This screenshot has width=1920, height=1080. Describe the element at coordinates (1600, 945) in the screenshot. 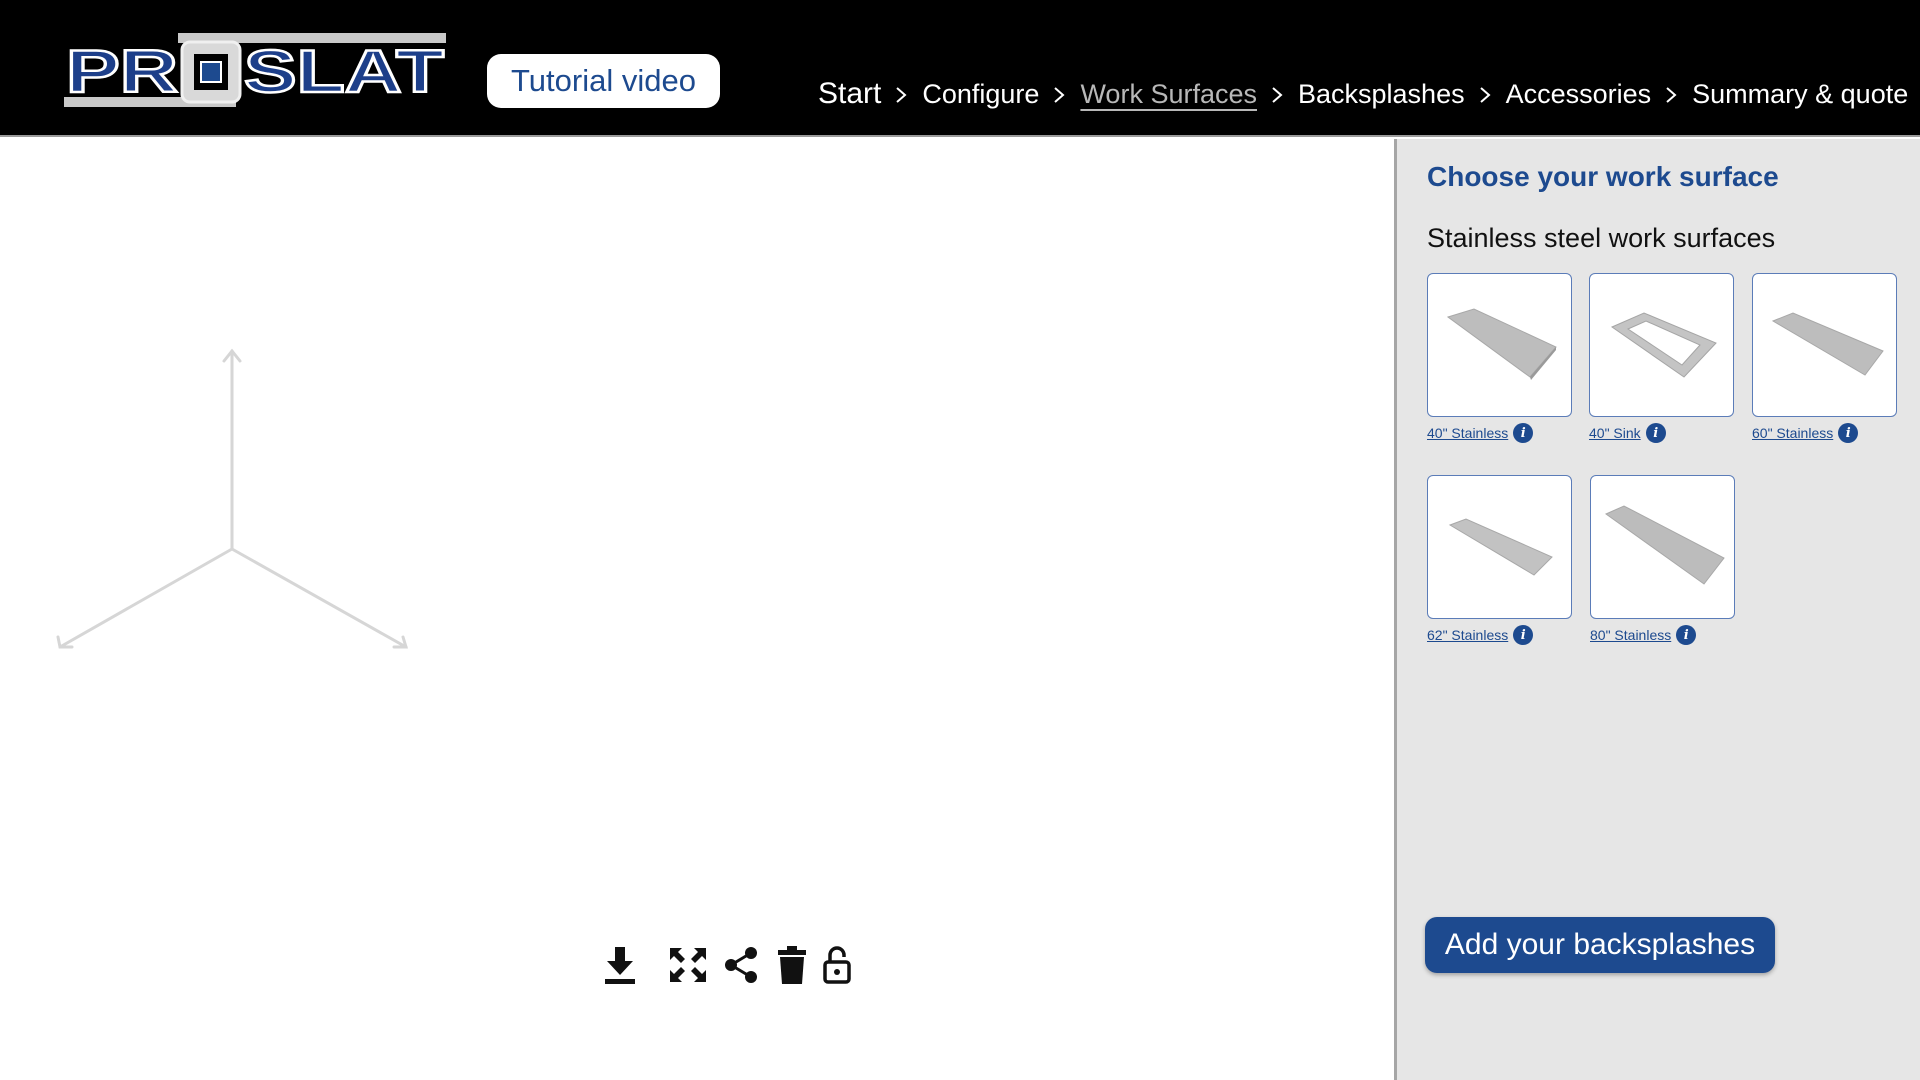

I see `add-backsplashes-button: Add your backsplashes` at that location.